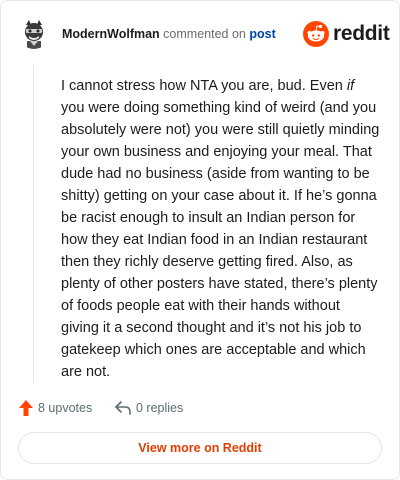 This screenshot has width=400, height=480. I want to click on comment-meta: ModernWolfman commented on post, so click(169, 34).